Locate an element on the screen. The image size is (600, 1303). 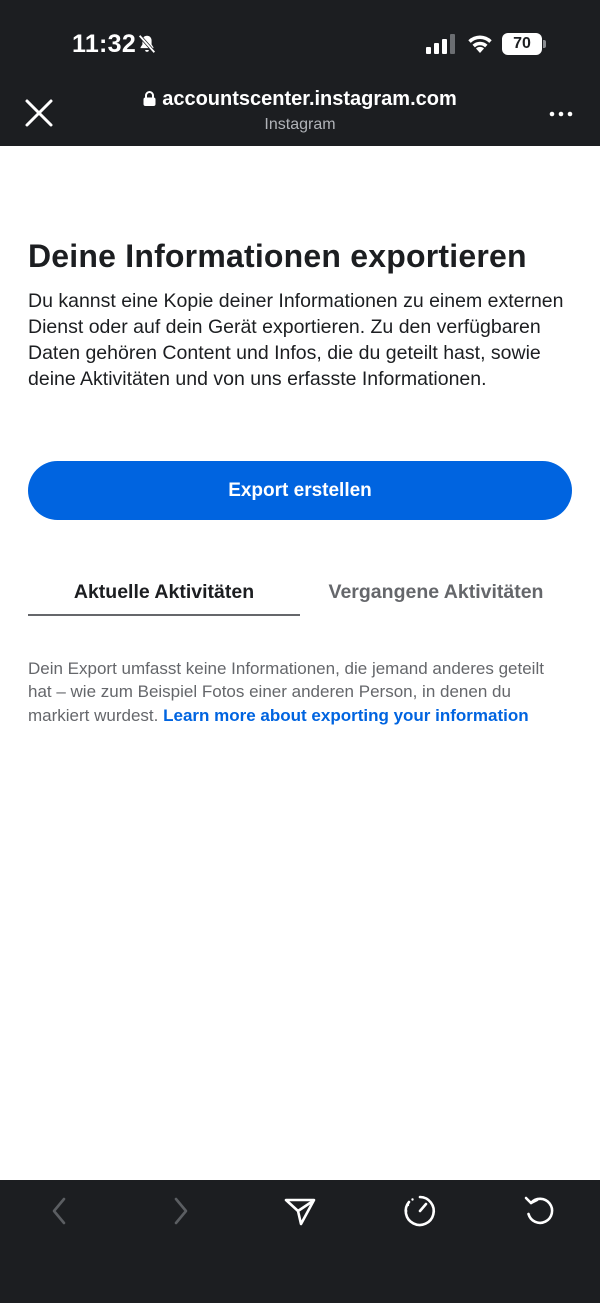
signal-icon is located at coordinates (440, 44).